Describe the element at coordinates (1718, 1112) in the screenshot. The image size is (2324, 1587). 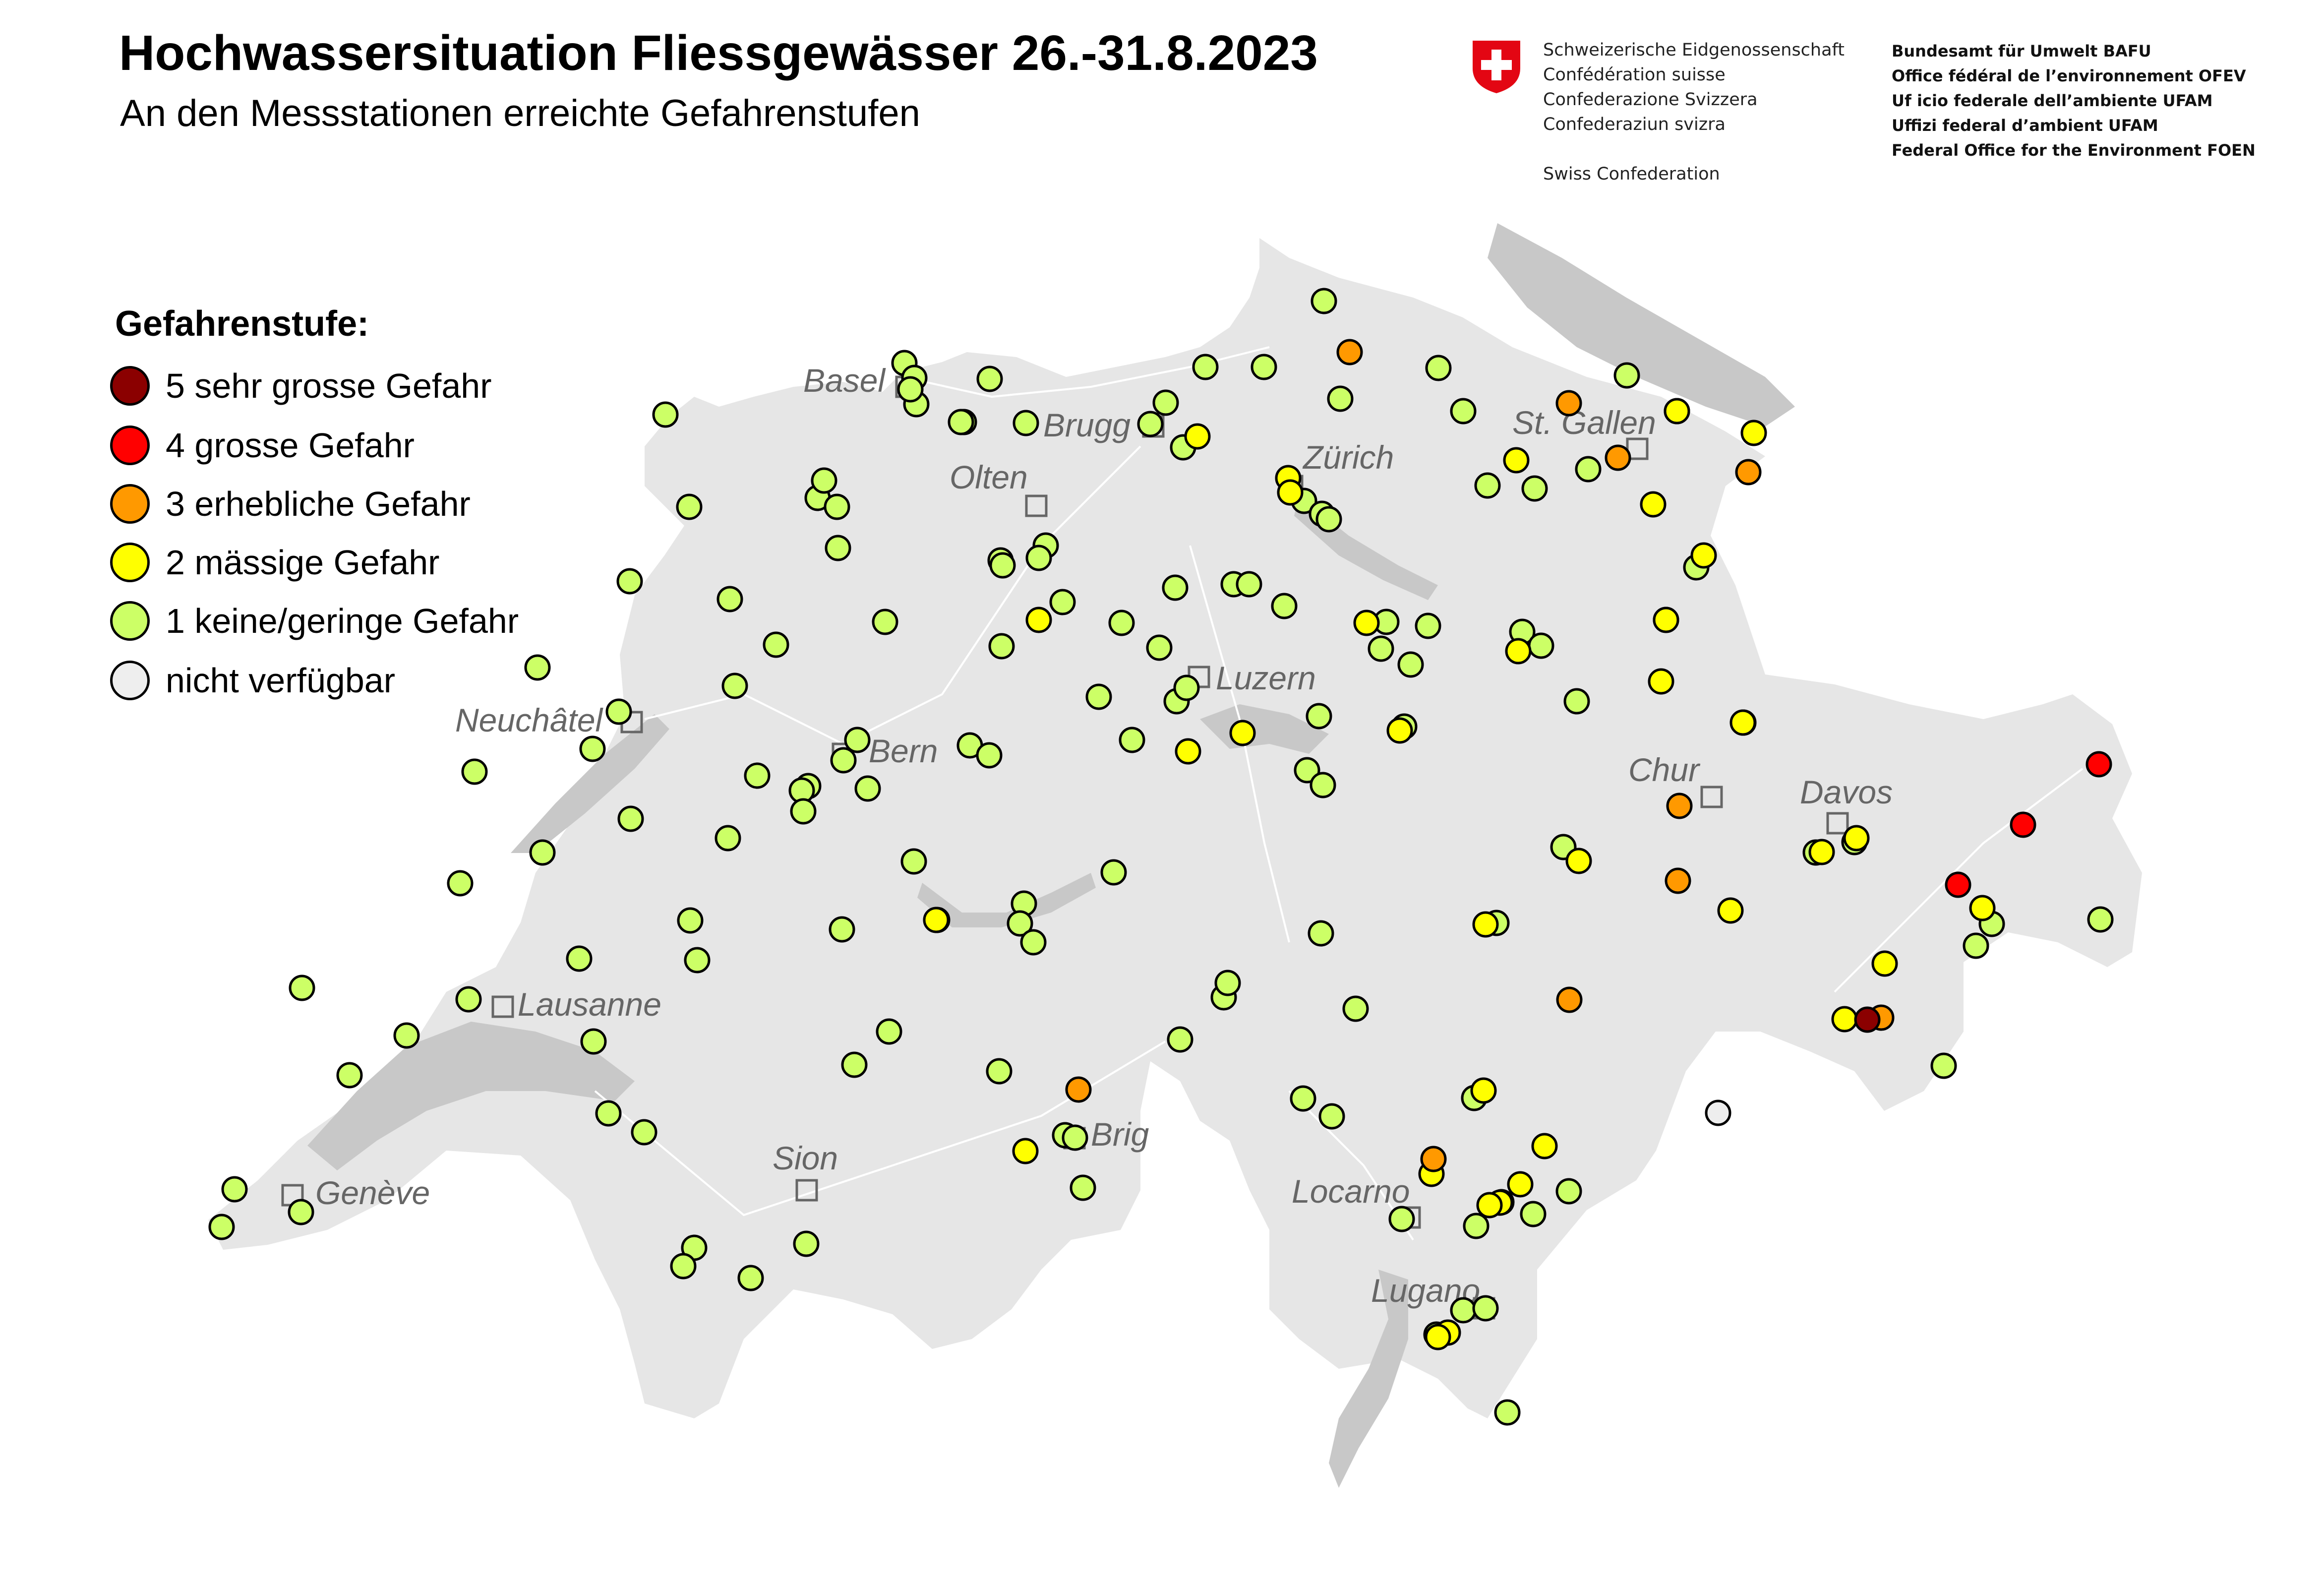
I see `station-not-available` at that location.